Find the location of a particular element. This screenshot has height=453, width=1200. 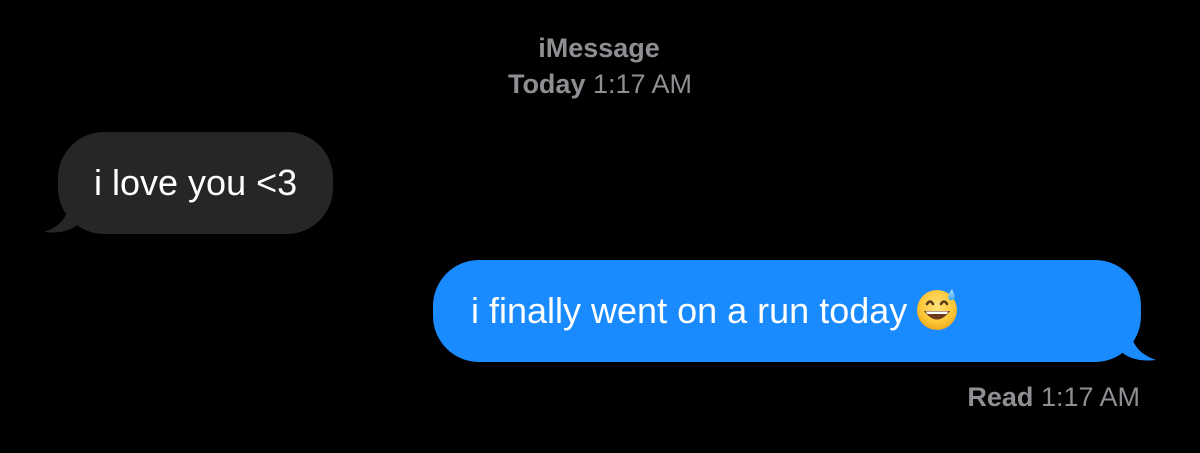

incoming-message-text: i love you <3 is located at coordinates (196, 182).